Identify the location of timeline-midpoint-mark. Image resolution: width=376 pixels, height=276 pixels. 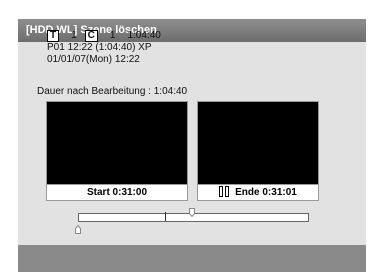
(165, 216).